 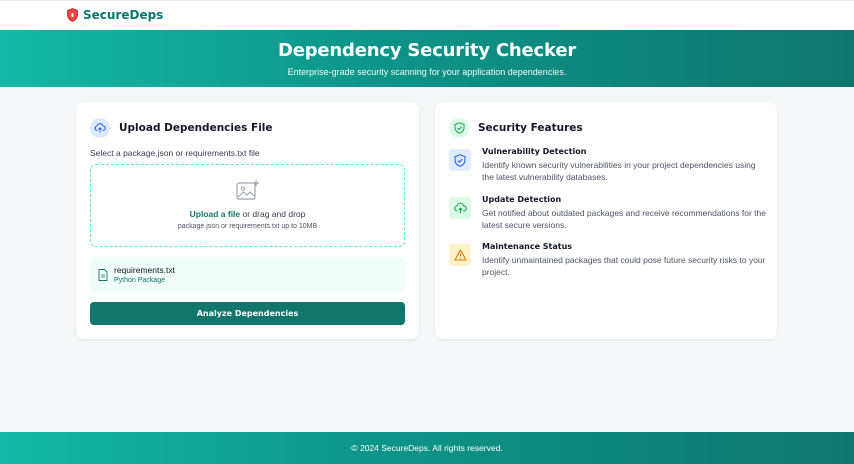 I want to click on page-title: Dependency Security Checker, so click(x=427, y=50).